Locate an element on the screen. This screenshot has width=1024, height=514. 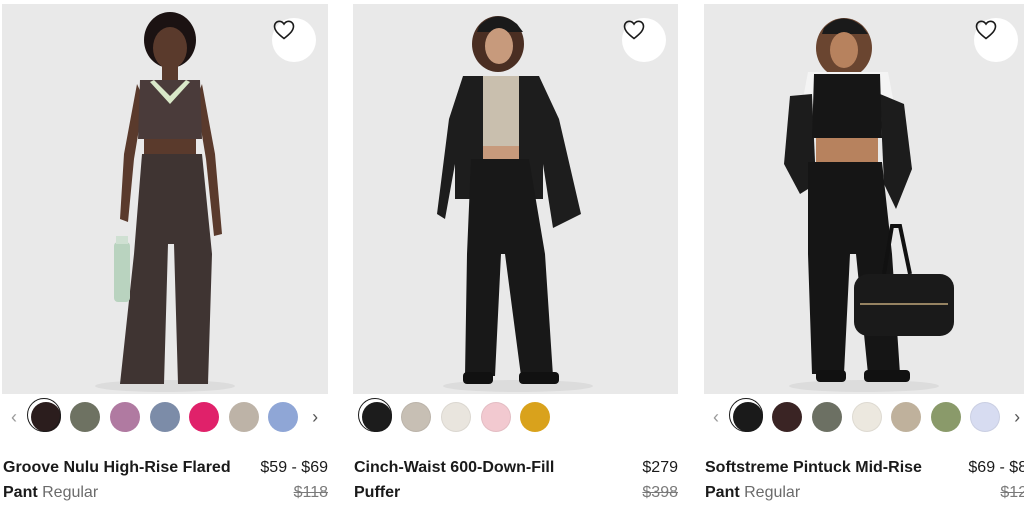
price-block: $59 - $69 $118 is located at coordinates (294, 480).